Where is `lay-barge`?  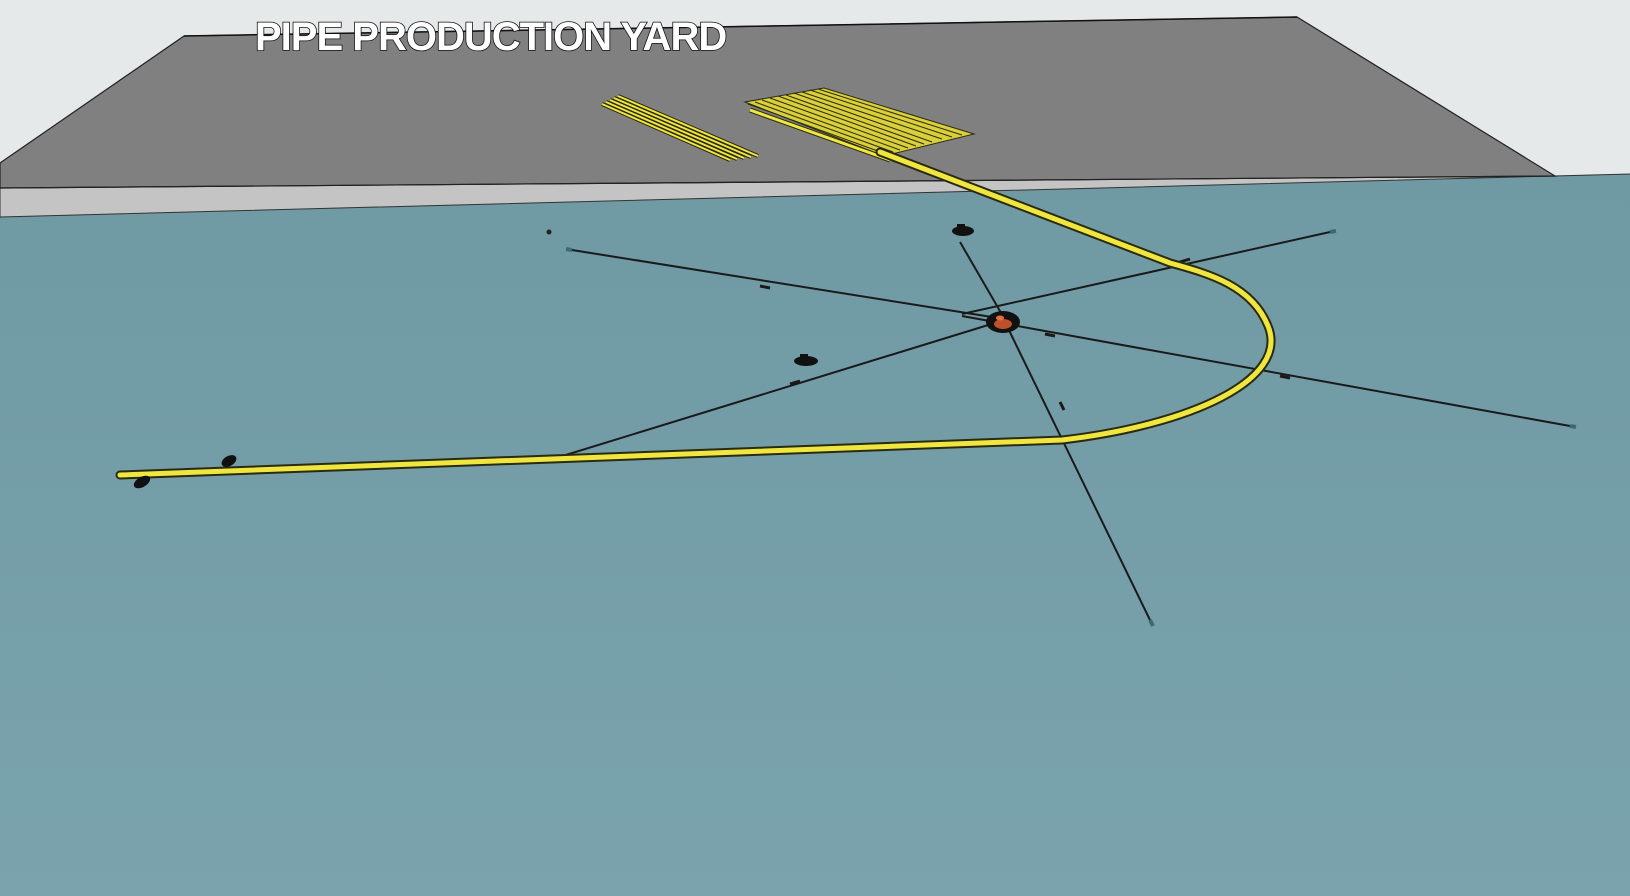
lay-barge is located at coordinates (1003, 322).